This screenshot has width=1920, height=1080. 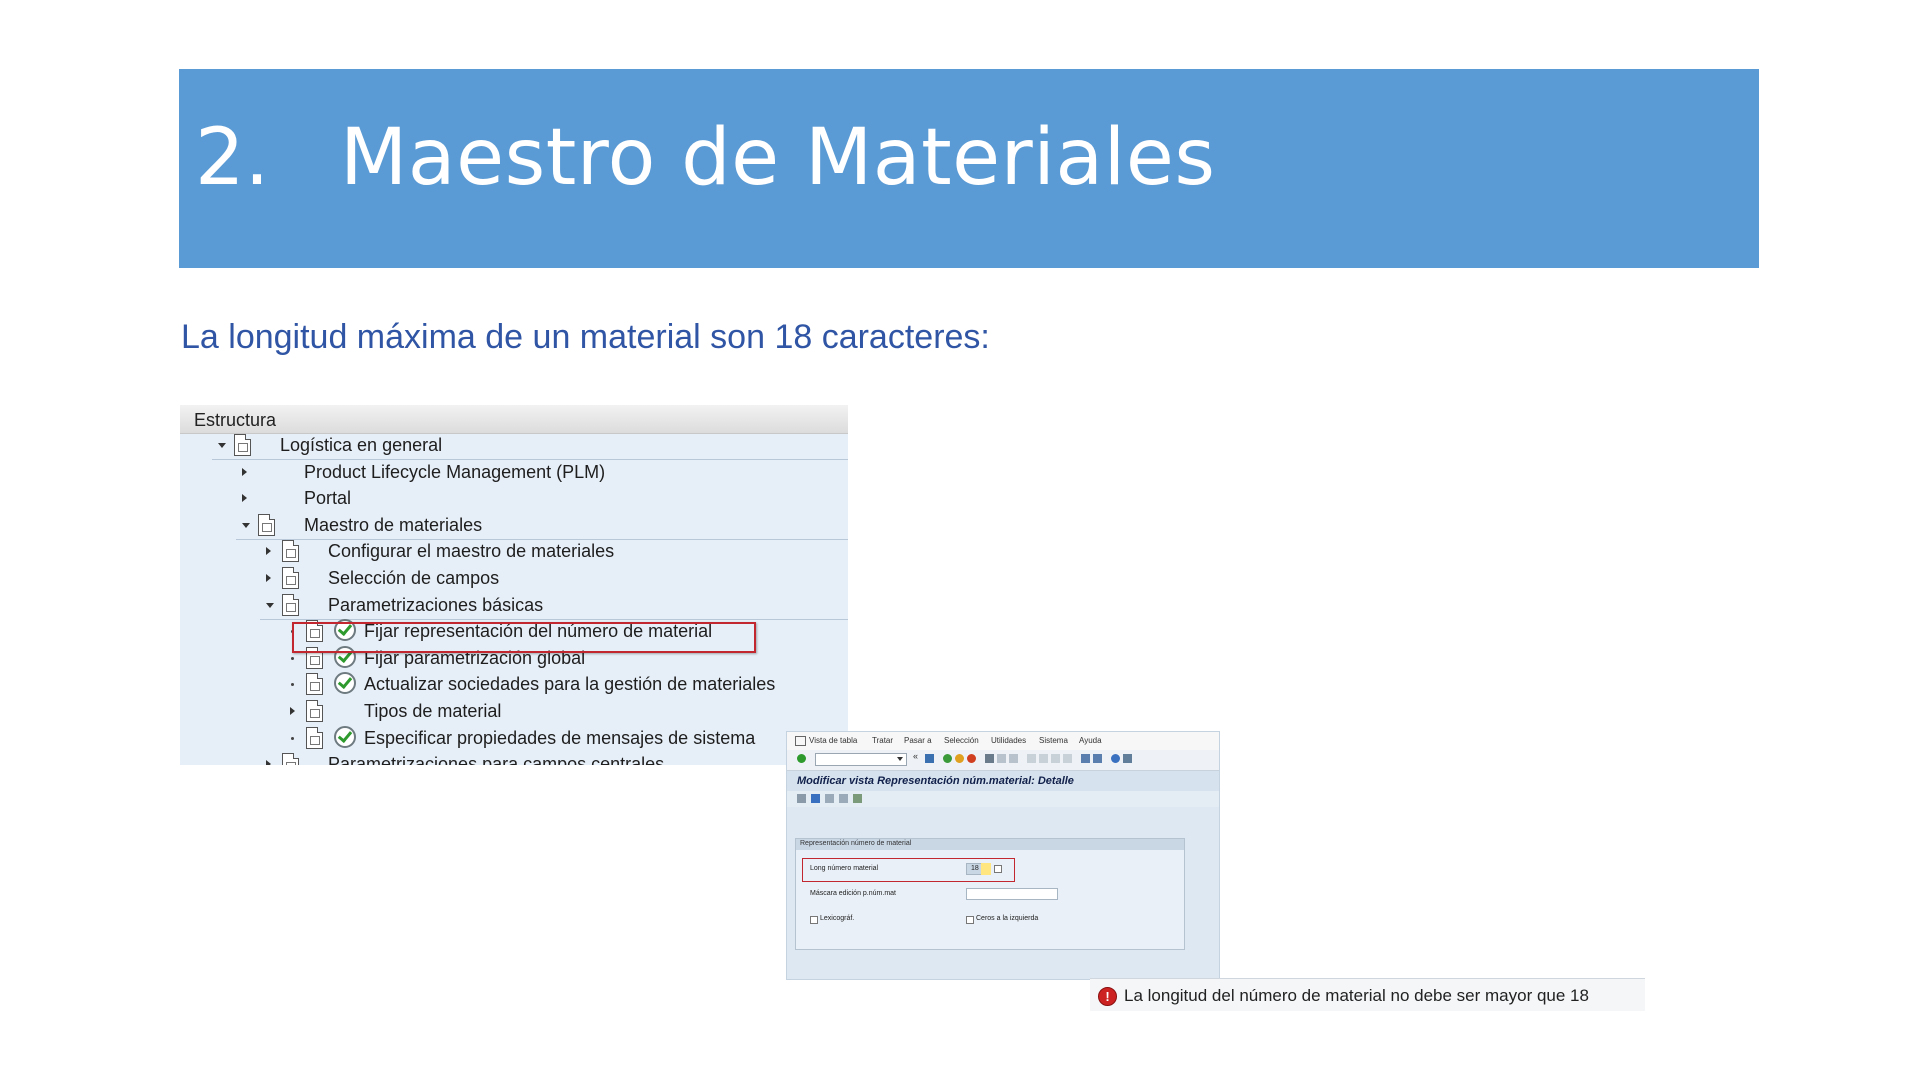 I want to click on undo-icon, so click(x=815, y=798).